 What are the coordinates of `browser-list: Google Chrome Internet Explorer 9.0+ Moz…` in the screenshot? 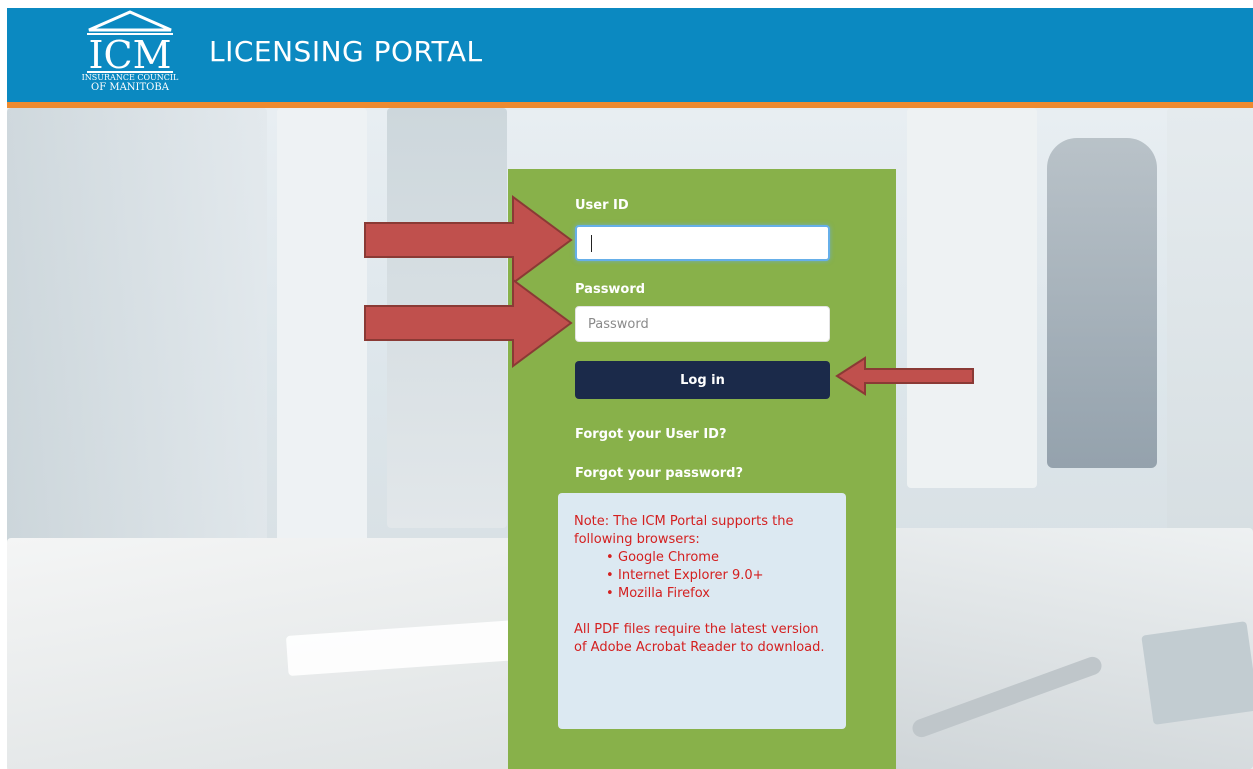 It's located at (703, 576).